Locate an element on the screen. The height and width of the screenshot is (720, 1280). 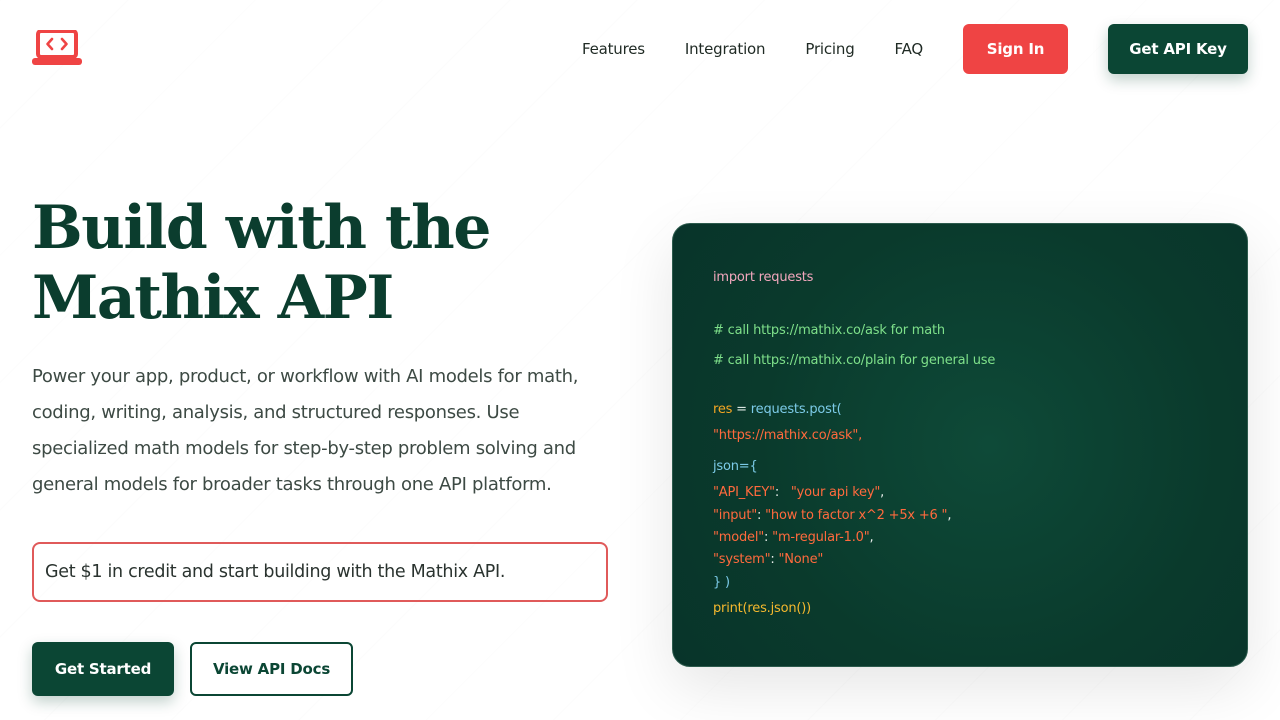
code-request-line: res = requests.post( is located at coordinates (777, 409).